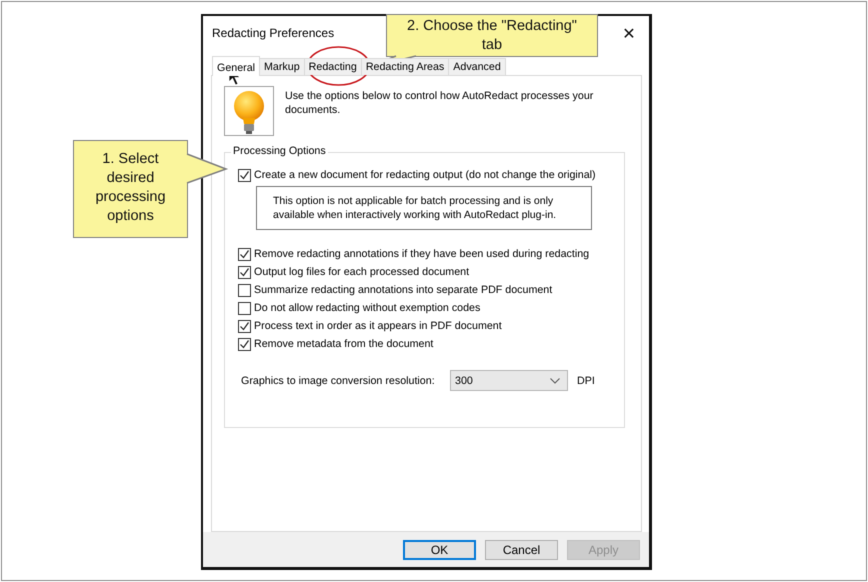 The image size is (868, 582). Describe the element at coordinates (236, 66) in the screenshot. I see `tab: General` at that location.